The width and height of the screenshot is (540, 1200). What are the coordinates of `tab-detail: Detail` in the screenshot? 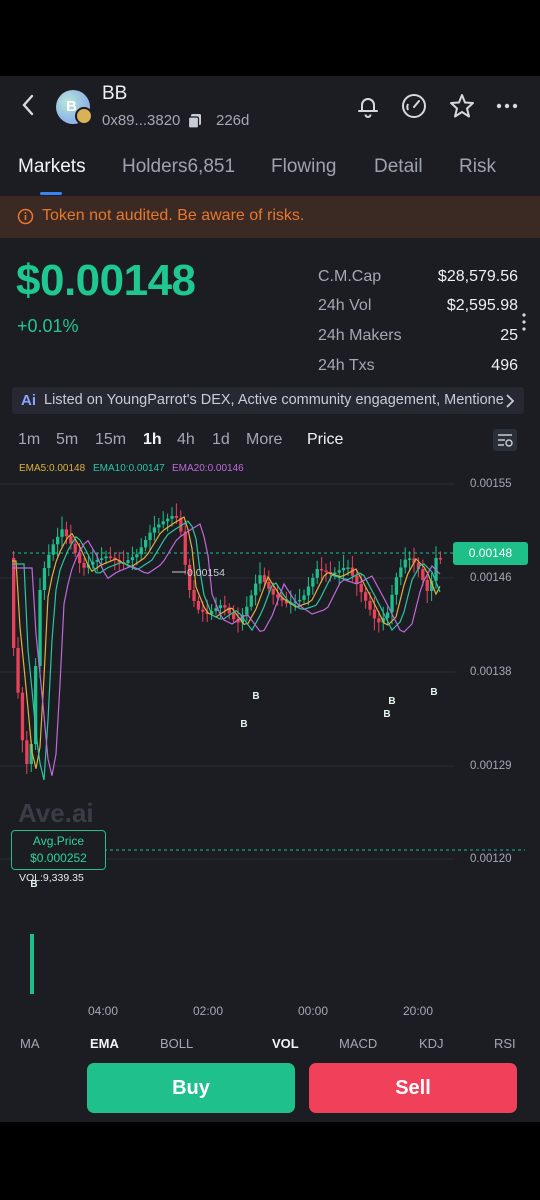 It's located at (398, 167).